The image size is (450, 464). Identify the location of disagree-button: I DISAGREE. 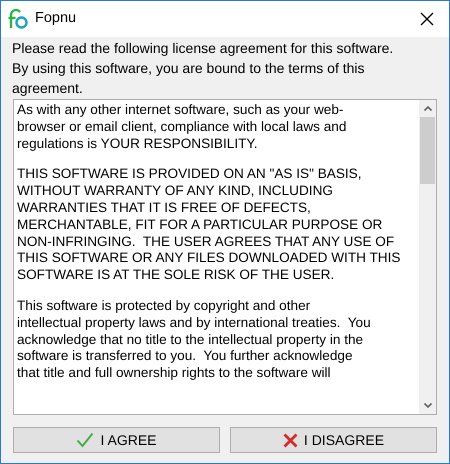
(333, 440).